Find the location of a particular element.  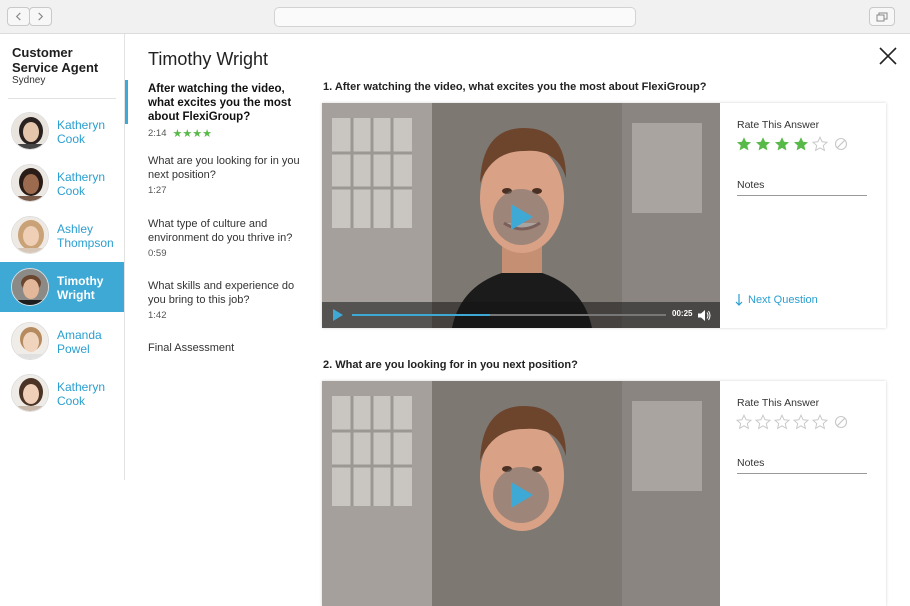

arrow-down-icon is located at coordinates (739, 300).